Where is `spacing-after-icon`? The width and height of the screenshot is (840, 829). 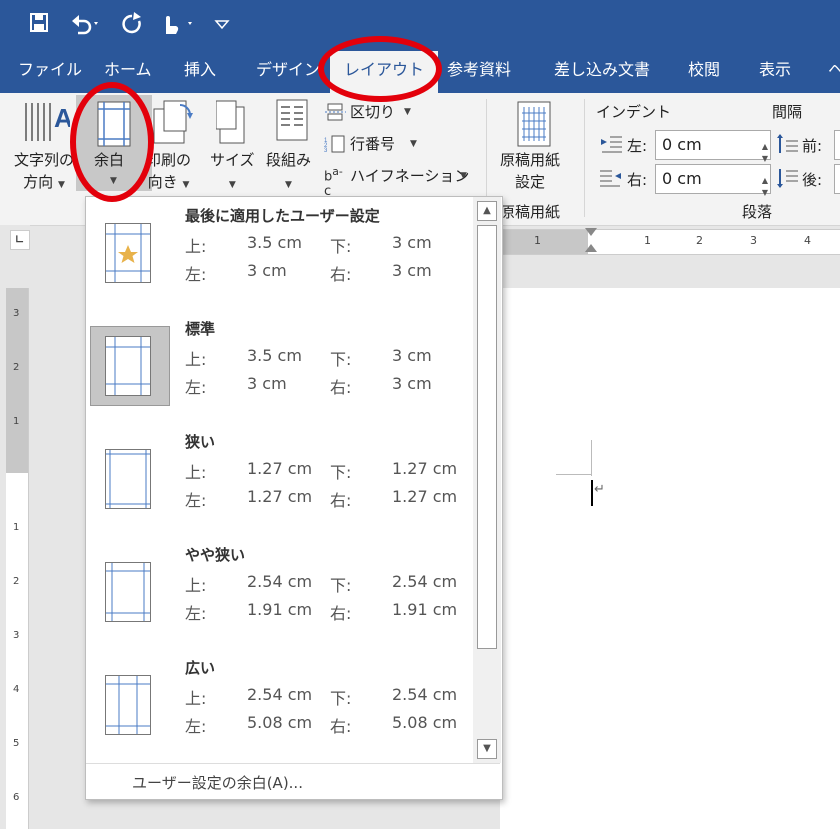 spacing-after-icon is located at coordinates (787, 178).